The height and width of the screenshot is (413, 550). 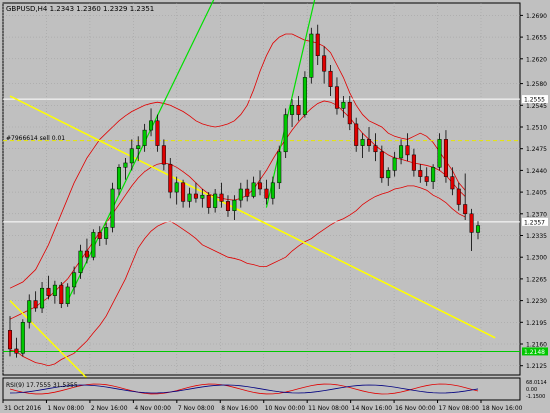 I want to click on x-tick-label: 11 Nov 08:00, so click(x=328, y=408).